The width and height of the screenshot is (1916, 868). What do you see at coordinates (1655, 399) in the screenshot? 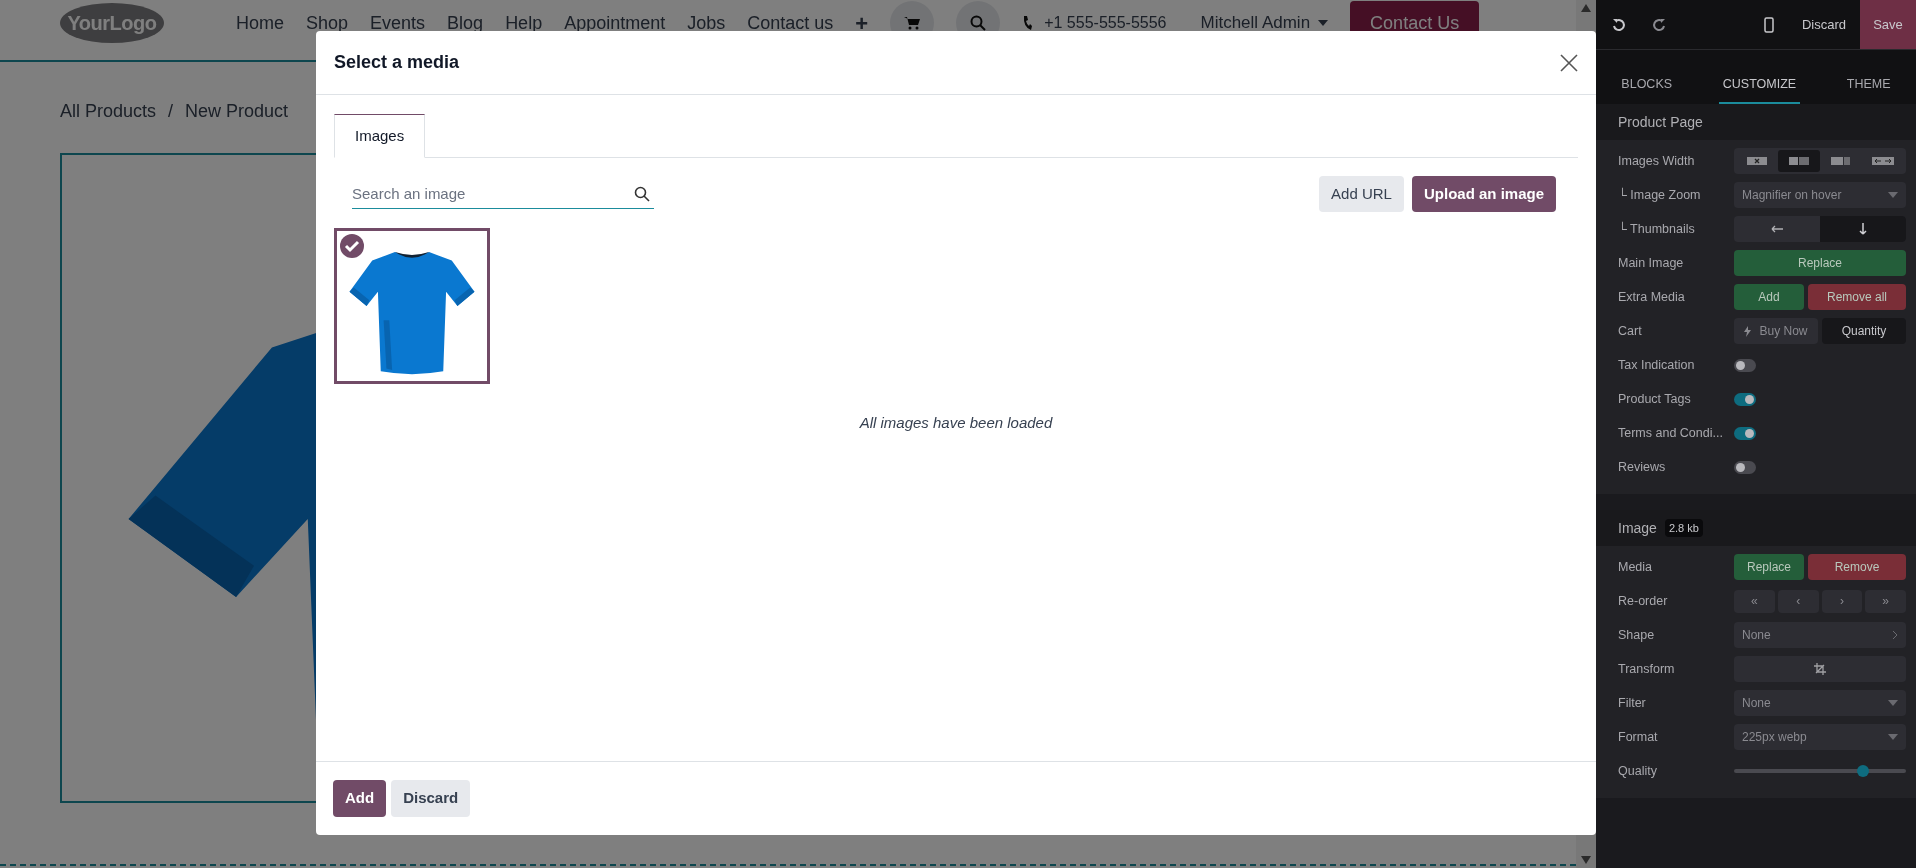
I see `option-label: Product Tags` at bounding box center [1655, 399].